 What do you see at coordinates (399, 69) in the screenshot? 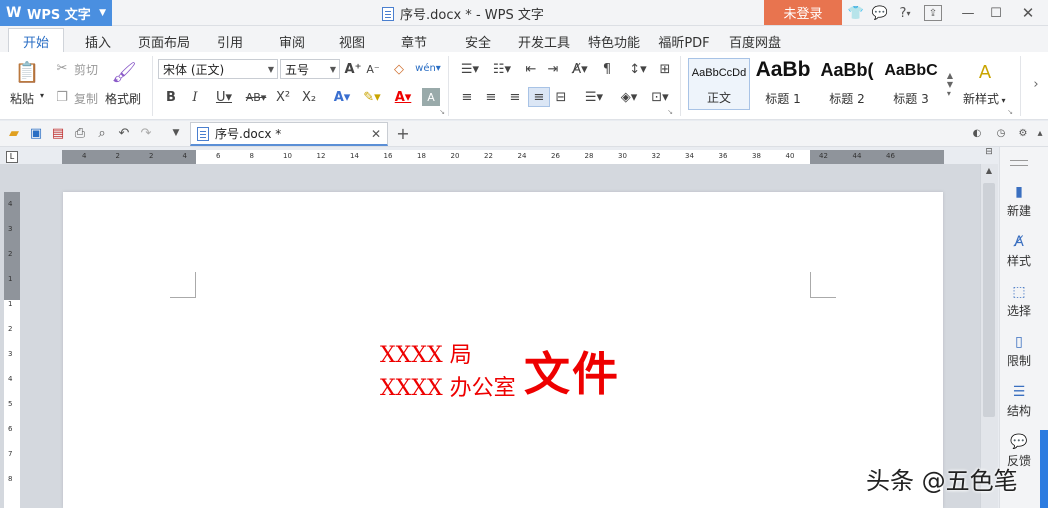
I see `clear-format-icon: ◇` at bounding box center [399, 69].